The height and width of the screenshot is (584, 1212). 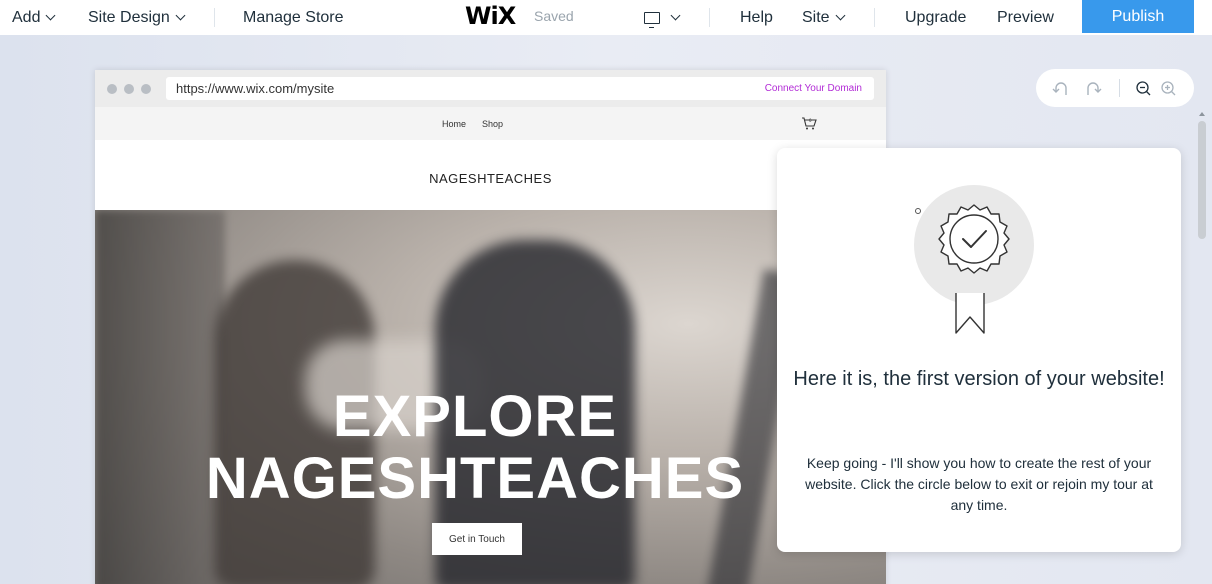 What do you see at coordinates (255, 88) in the screenshot?
I see `site-url: https://www.wix.com/mysite` at bounding box center [255, 88].